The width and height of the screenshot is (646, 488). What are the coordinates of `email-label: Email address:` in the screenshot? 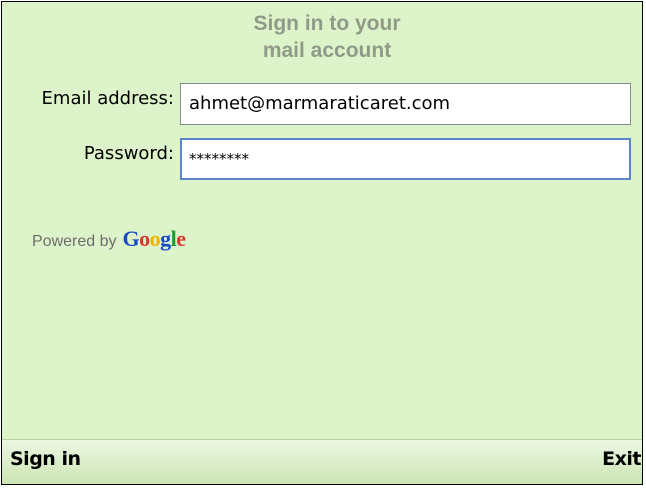 It's located at (107, 98).